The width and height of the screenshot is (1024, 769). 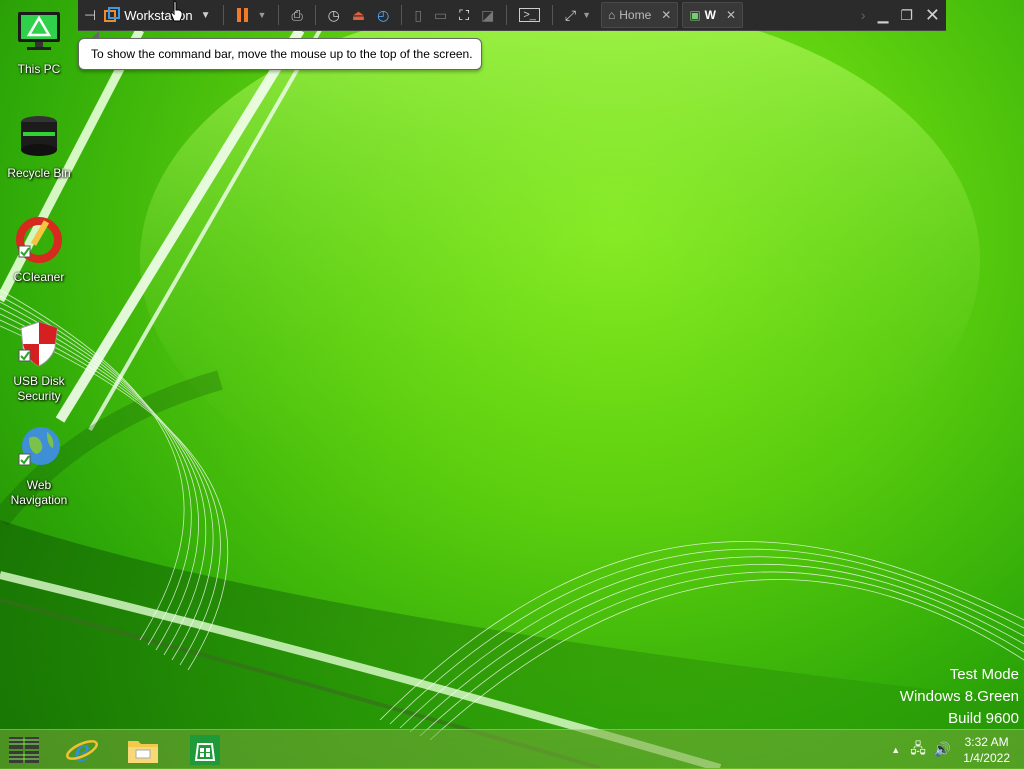 What do you see at coordinates (39, 492) in the screenshot?
I see `desktop-icon-label: Web Navigation` at bounding box center [39, 492].